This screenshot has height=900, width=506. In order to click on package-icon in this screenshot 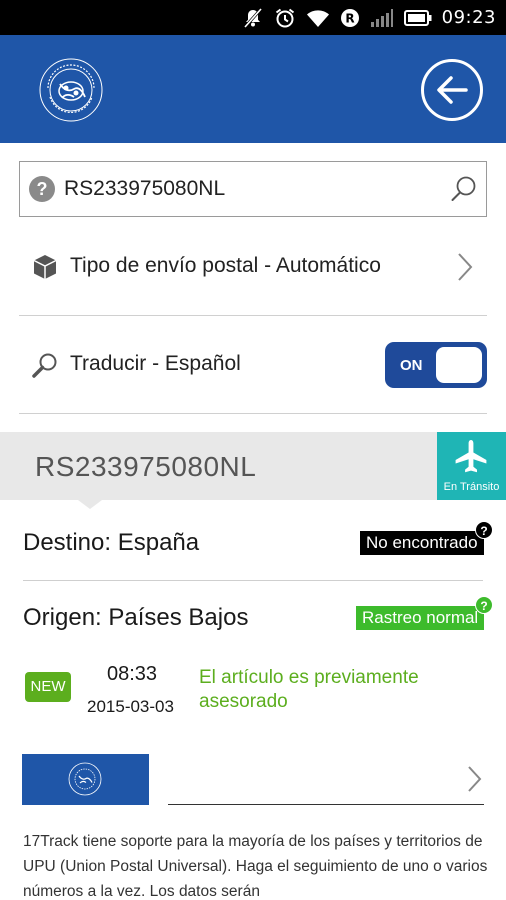, I will do `click(45, 267)`.